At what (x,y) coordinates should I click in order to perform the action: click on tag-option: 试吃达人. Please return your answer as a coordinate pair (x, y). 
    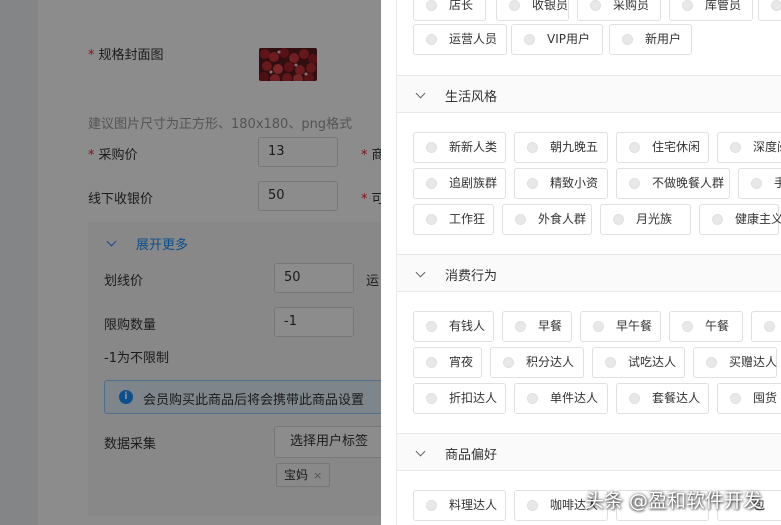
    Looking at the image, I should click on (638, 362).